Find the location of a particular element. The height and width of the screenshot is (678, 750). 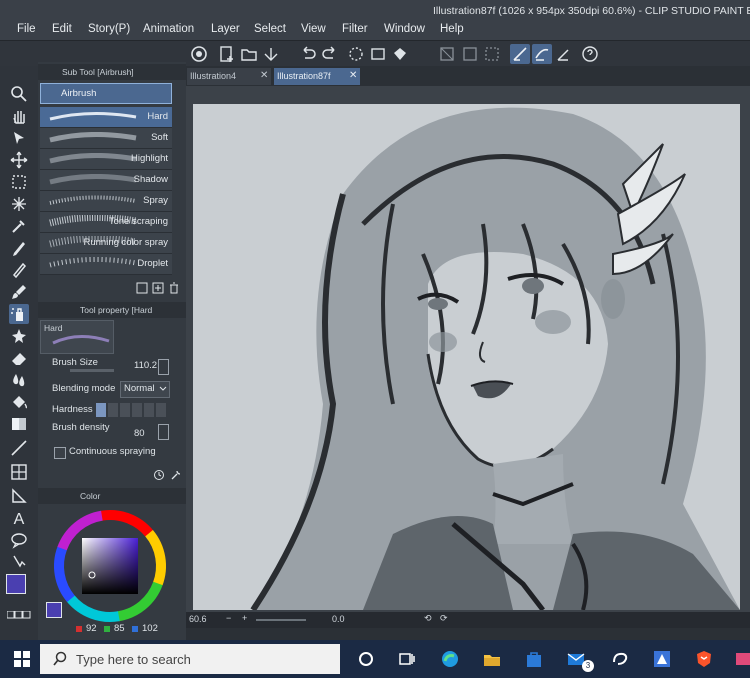

clip-studio-app-icon is located at coordinates (620, 659).